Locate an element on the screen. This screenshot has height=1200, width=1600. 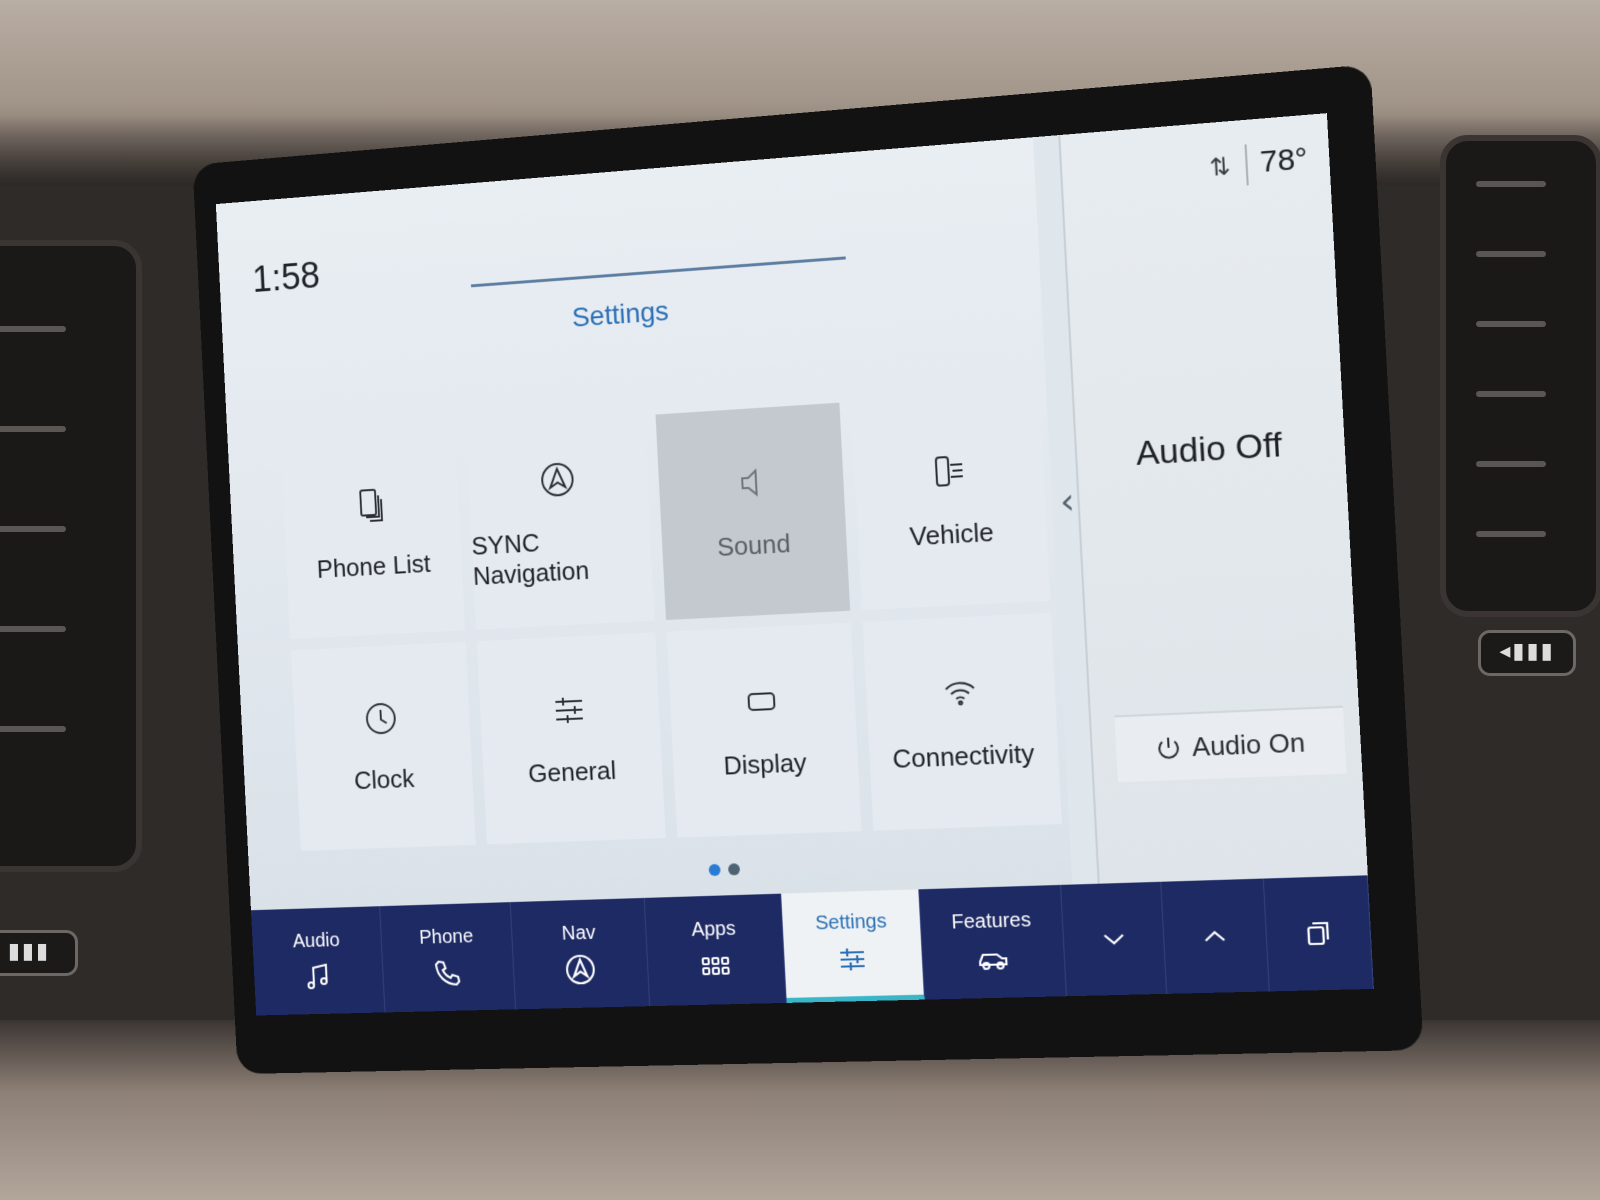
page-dot is located at coordinates (734, 869).